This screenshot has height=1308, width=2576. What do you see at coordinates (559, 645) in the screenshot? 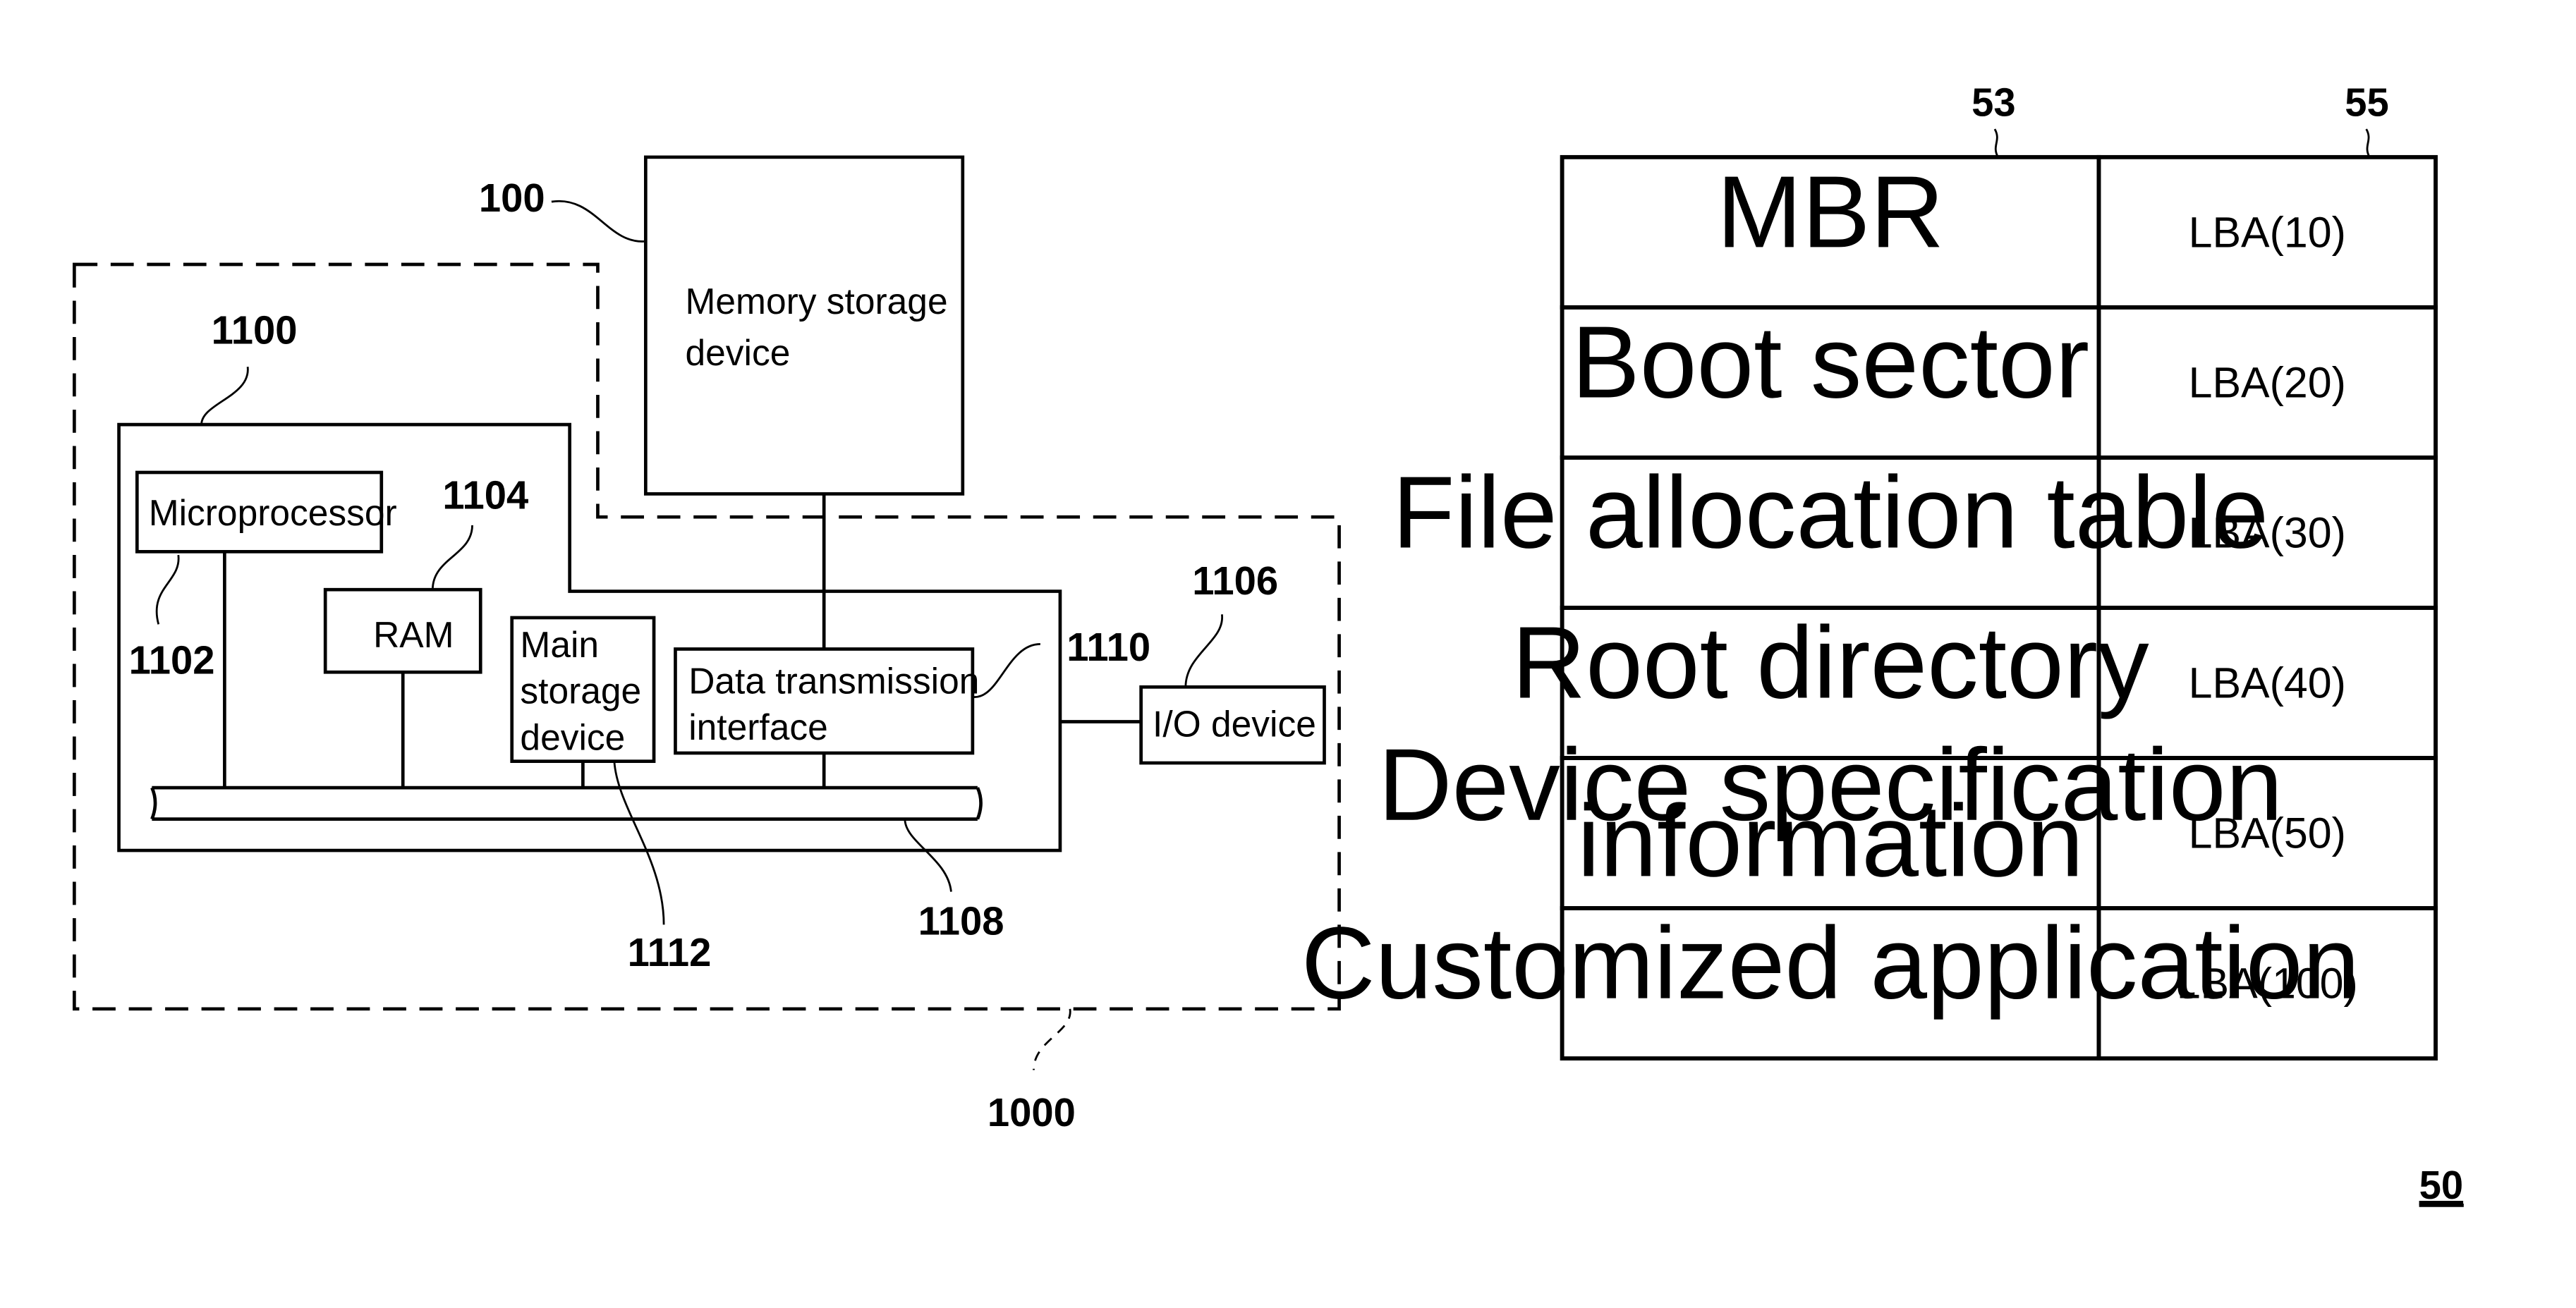
I see `main-storage-label-1: Main` at bounding box center [559, 645].